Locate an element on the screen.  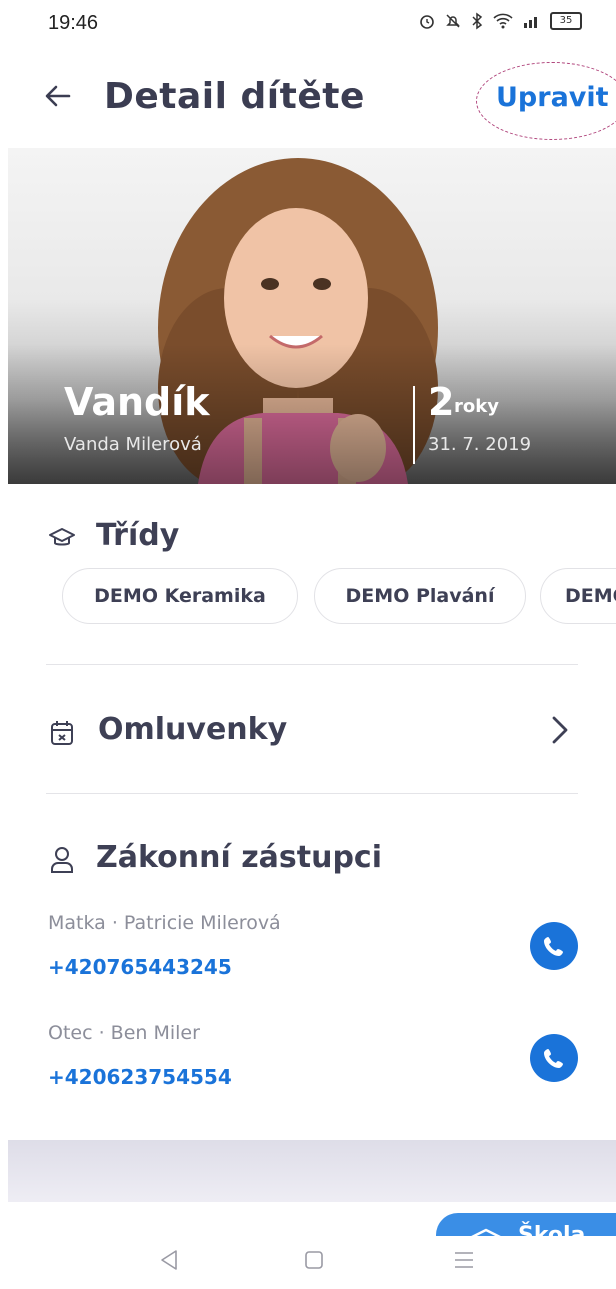
class-chip: DEMO Keramika is located at coordinates (180, 596).